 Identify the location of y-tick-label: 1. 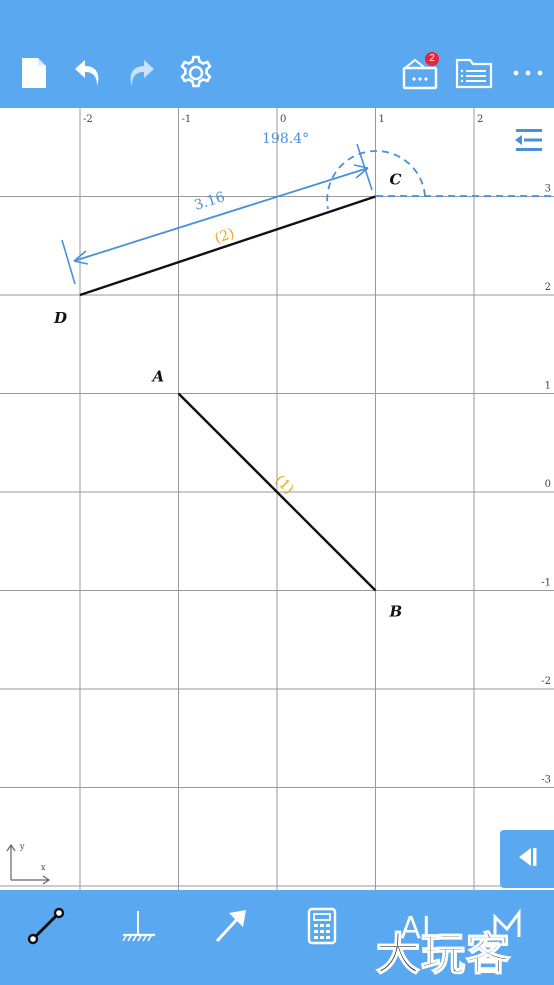
(548, 386).